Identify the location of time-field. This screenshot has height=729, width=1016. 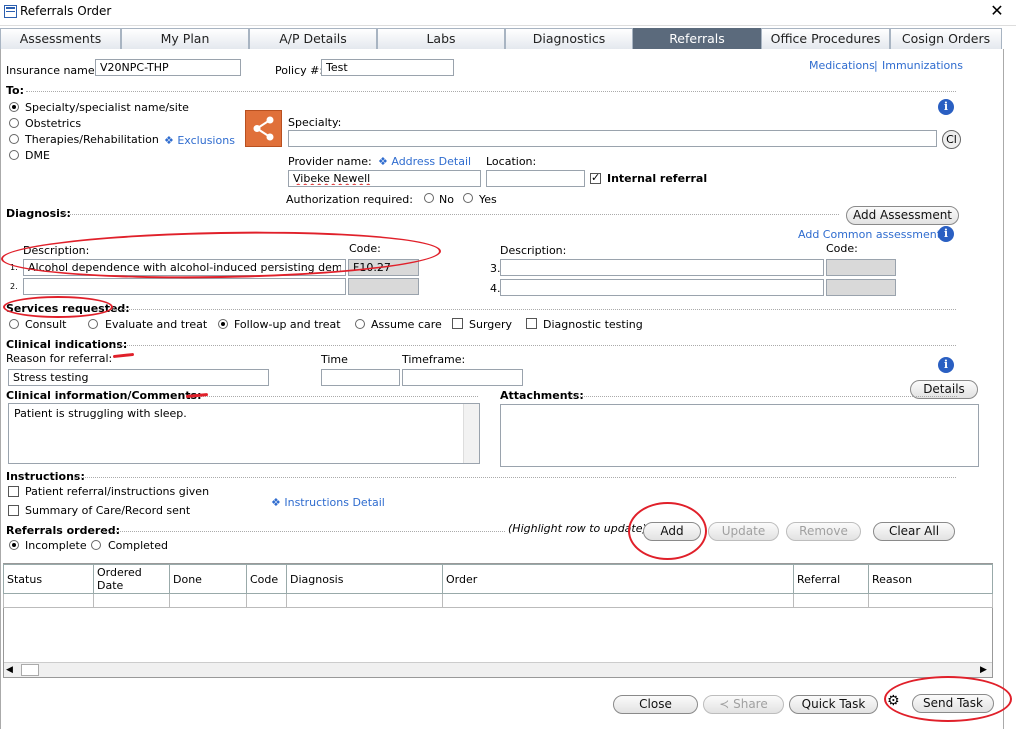
(360, 377).